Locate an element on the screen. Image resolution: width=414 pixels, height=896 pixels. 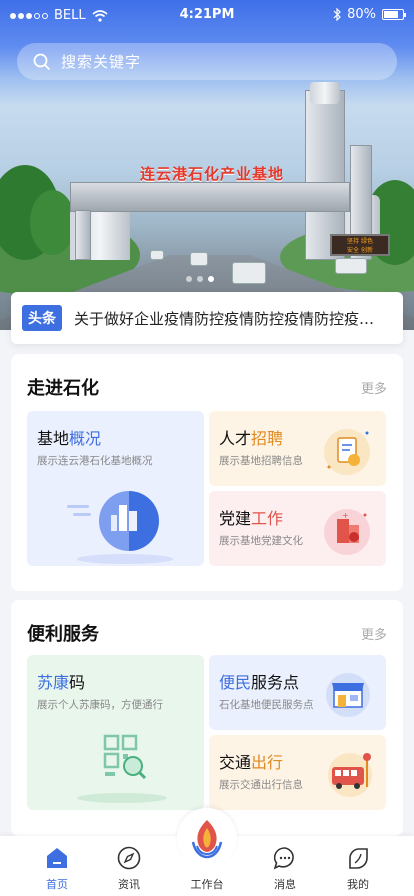
card-health-code: 苏康码 展示个人苏康码，方便通行 is located at coordinates (115, 732).